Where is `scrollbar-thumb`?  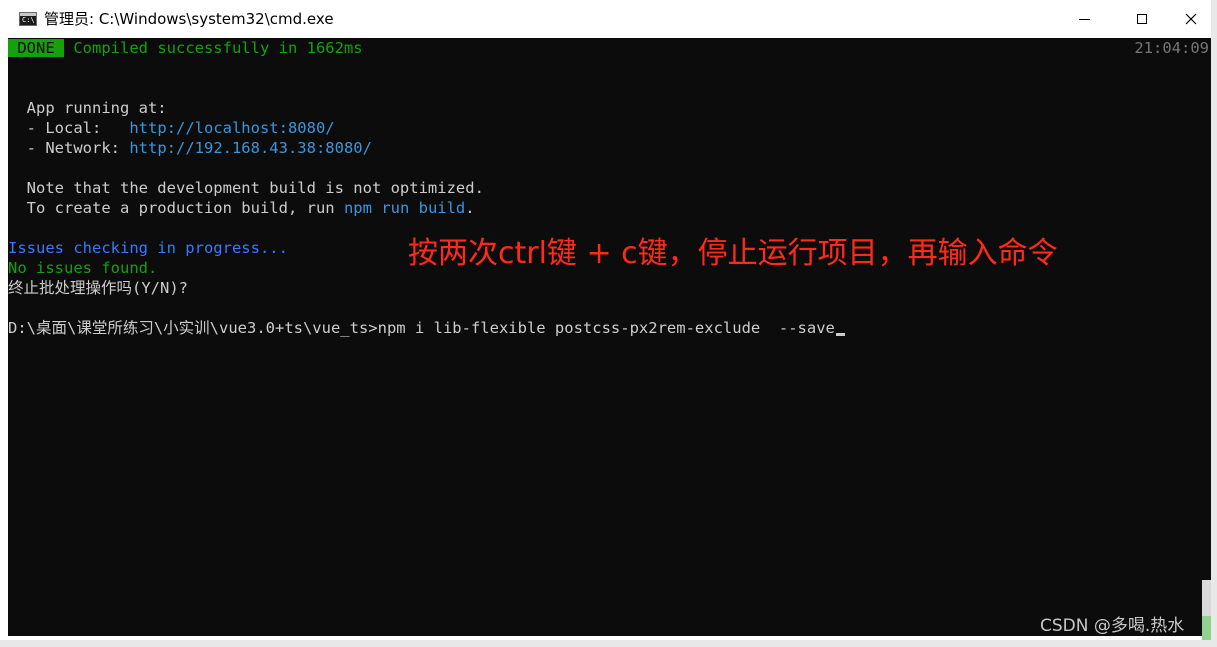
scrollbar-thumb is located at coordinates (1206, 628).